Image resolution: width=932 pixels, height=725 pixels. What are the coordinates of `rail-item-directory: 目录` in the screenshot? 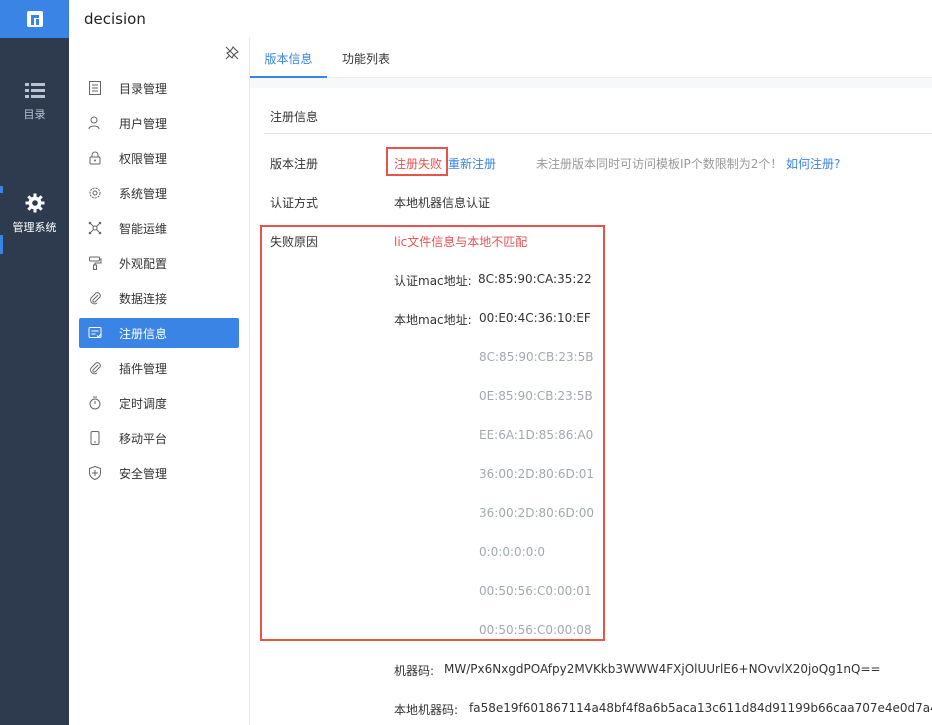 It's located at (34, 102).